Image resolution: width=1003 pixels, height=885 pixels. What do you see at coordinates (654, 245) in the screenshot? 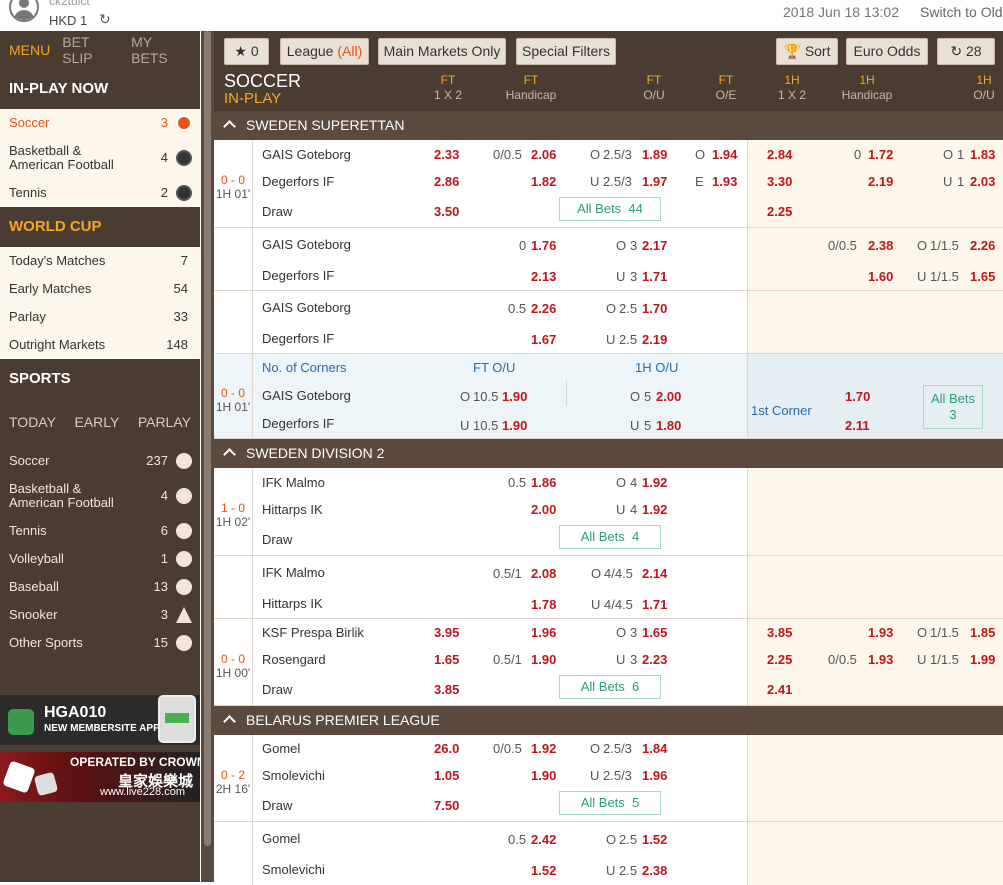
I see `odds: 2.17` at bounding box center [654, 245].